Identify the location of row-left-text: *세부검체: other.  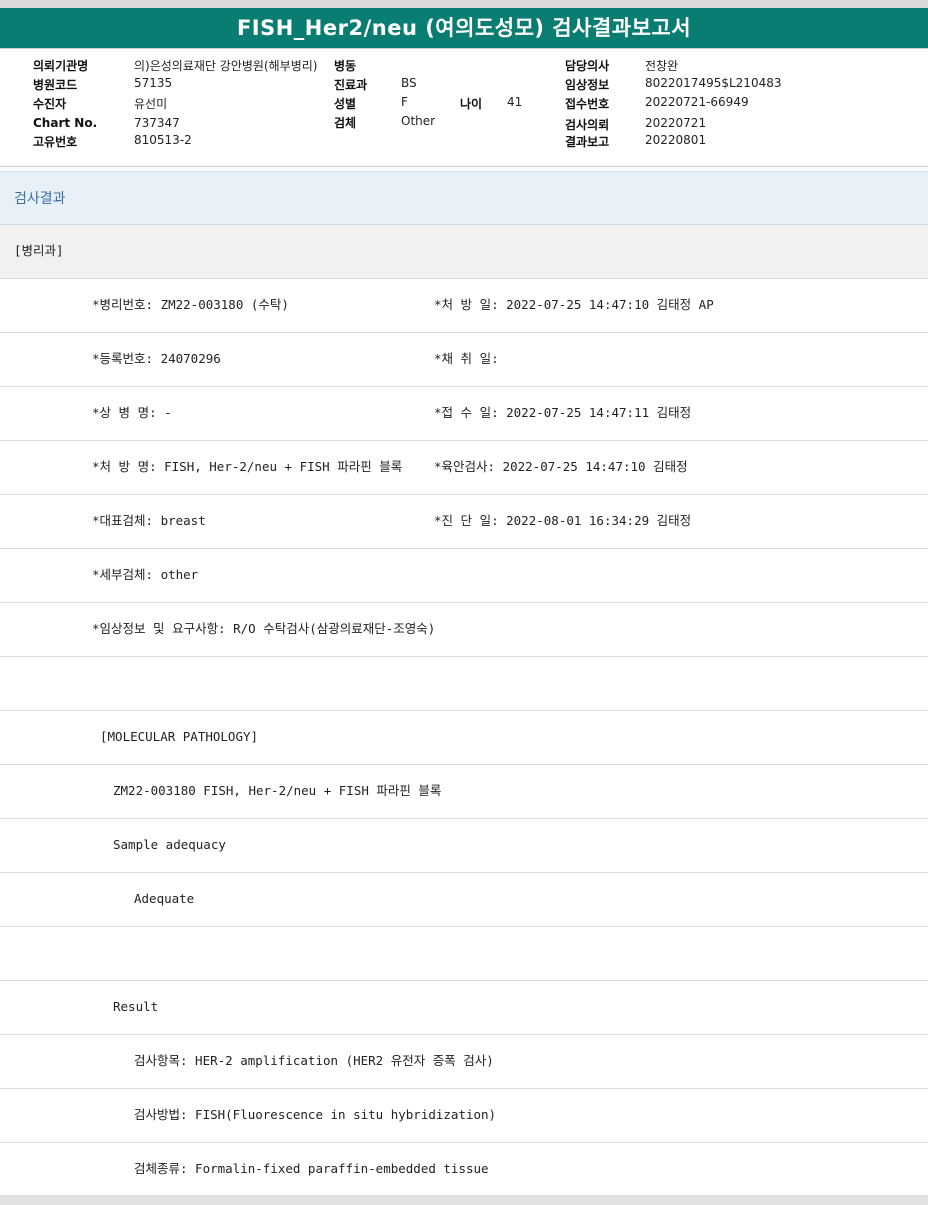
(145, 574).